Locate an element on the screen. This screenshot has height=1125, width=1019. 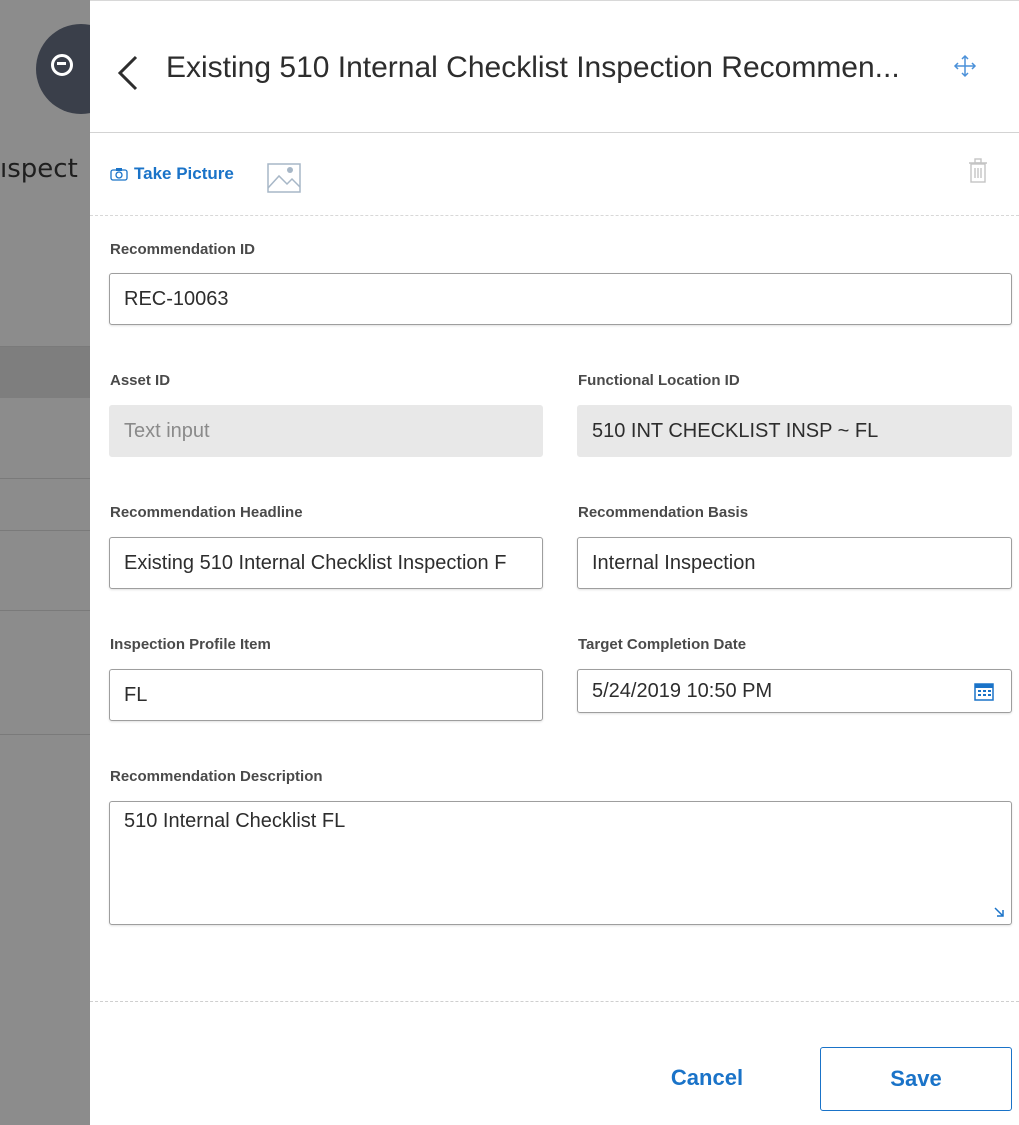
trash-icon is located at coordinates (978, 171).